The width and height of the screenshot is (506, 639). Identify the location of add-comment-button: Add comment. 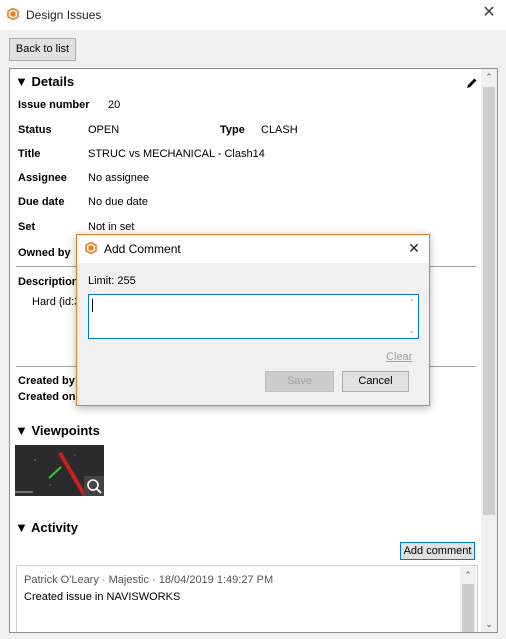
(437, 551).